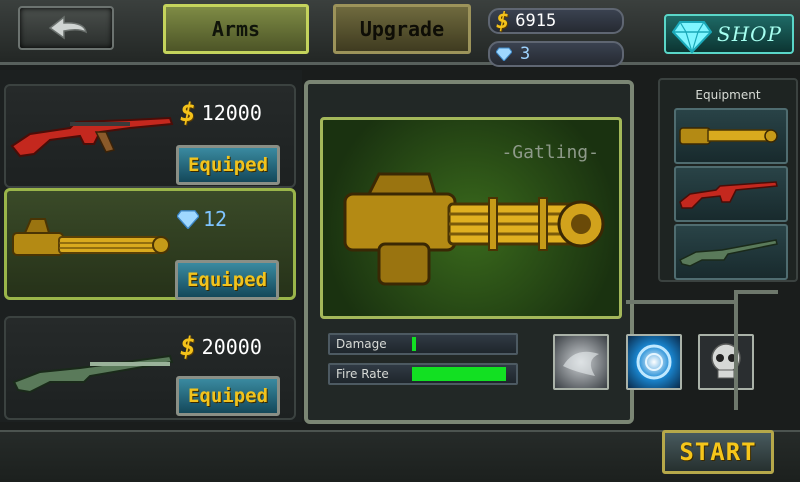  I want to click on equipment-title: Equipment, so click(728, 95).